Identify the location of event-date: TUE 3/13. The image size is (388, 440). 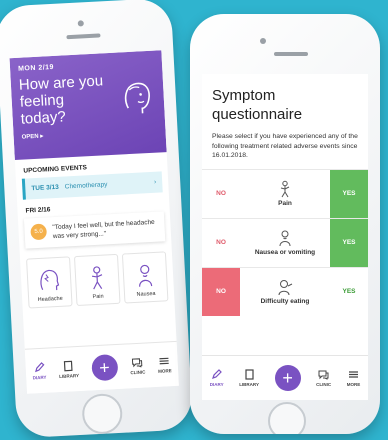
(45, 188).